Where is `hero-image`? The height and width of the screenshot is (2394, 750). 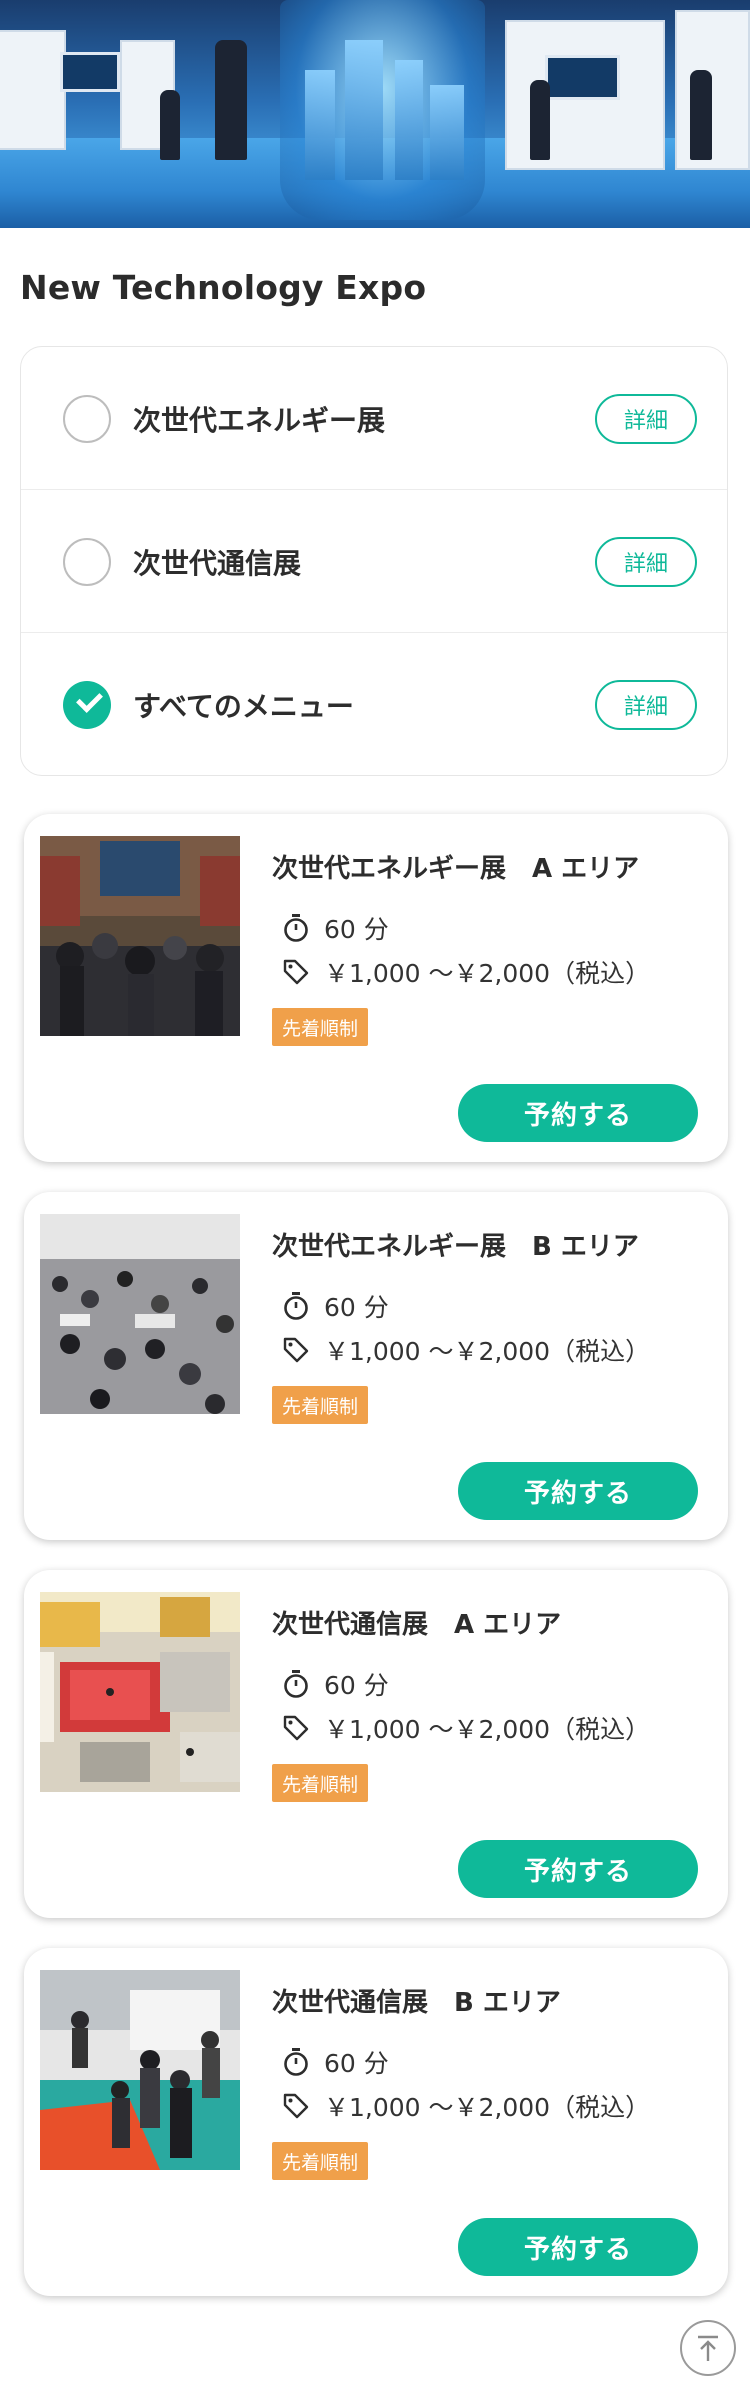
hero-image is located at coordinates (375, 114).